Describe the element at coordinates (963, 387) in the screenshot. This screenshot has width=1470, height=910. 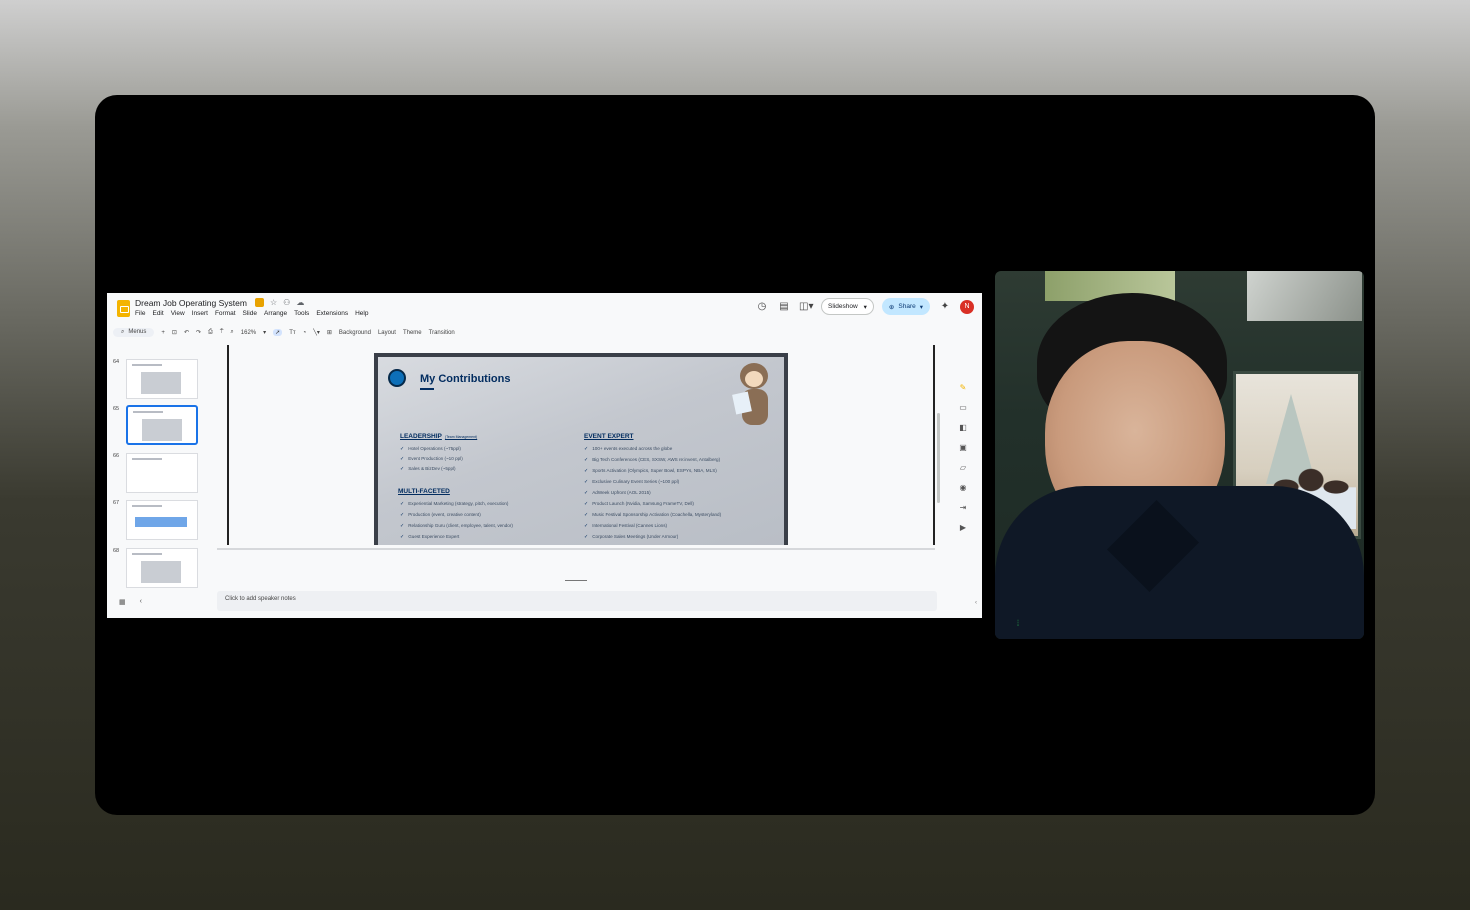
I see `keep-icon: ✎` at that location.